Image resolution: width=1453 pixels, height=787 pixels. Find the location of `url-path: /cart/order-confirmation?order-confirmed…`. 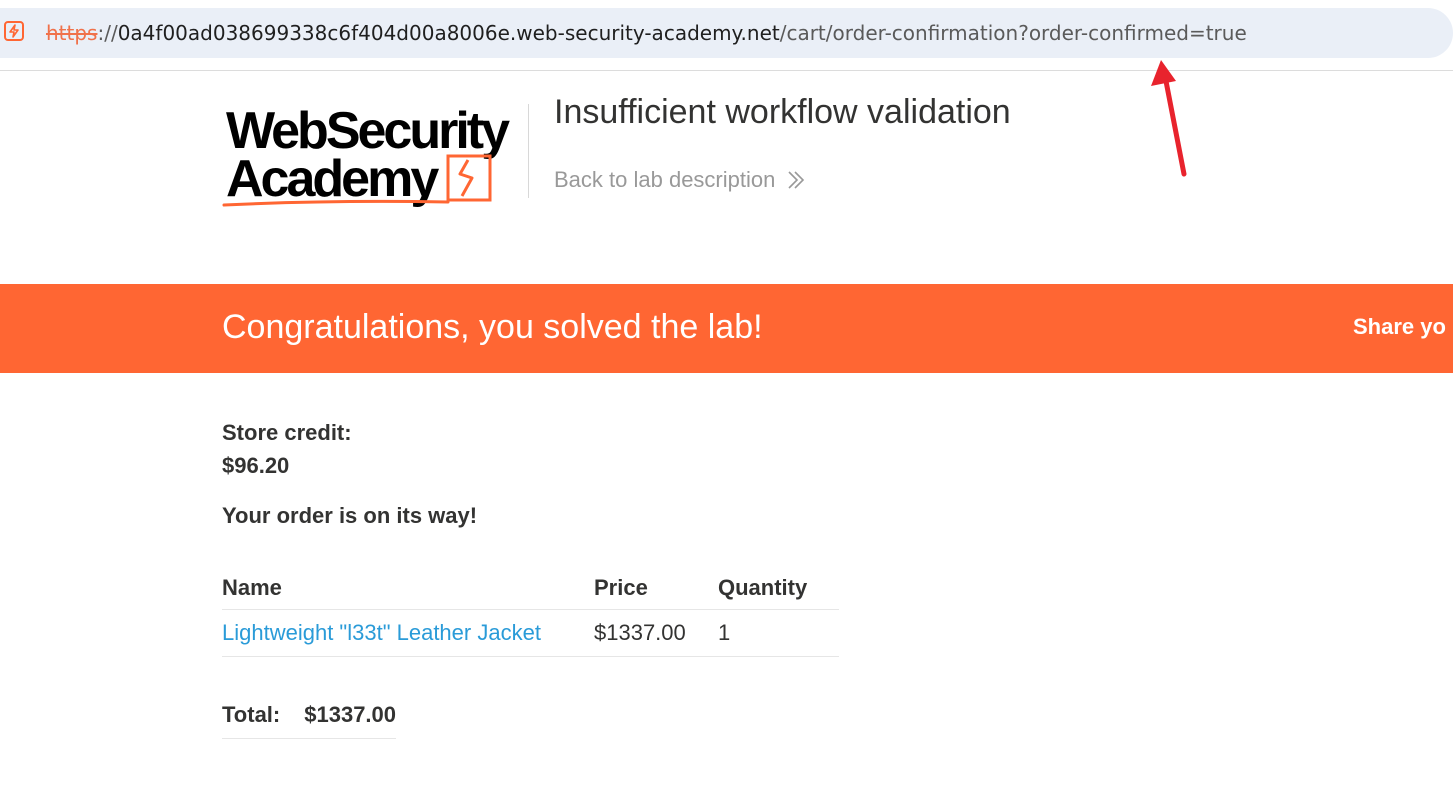

url-path: /cart/order-confirmation?order-confirmed… is located at coordinates (1013, 33).